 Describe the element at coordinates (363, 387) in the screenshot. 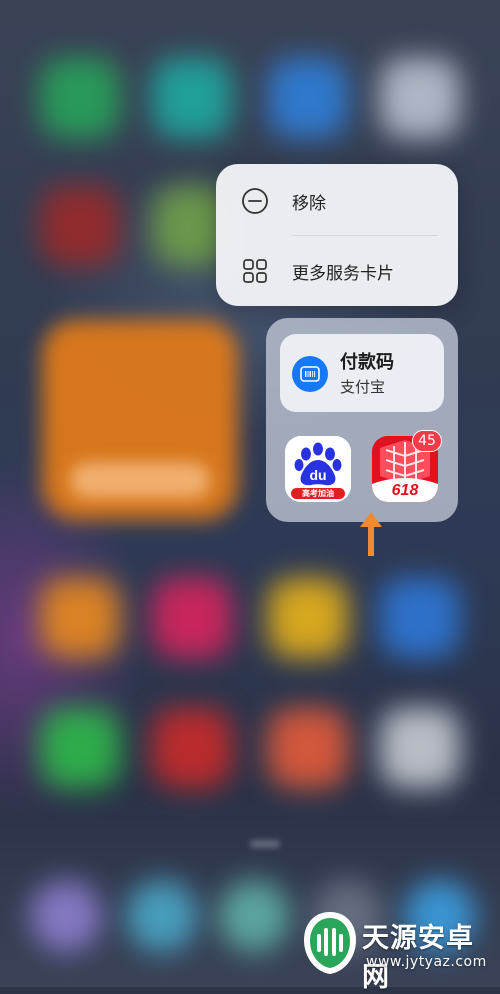

I see `card-subtitle: 支付宝` at that location.